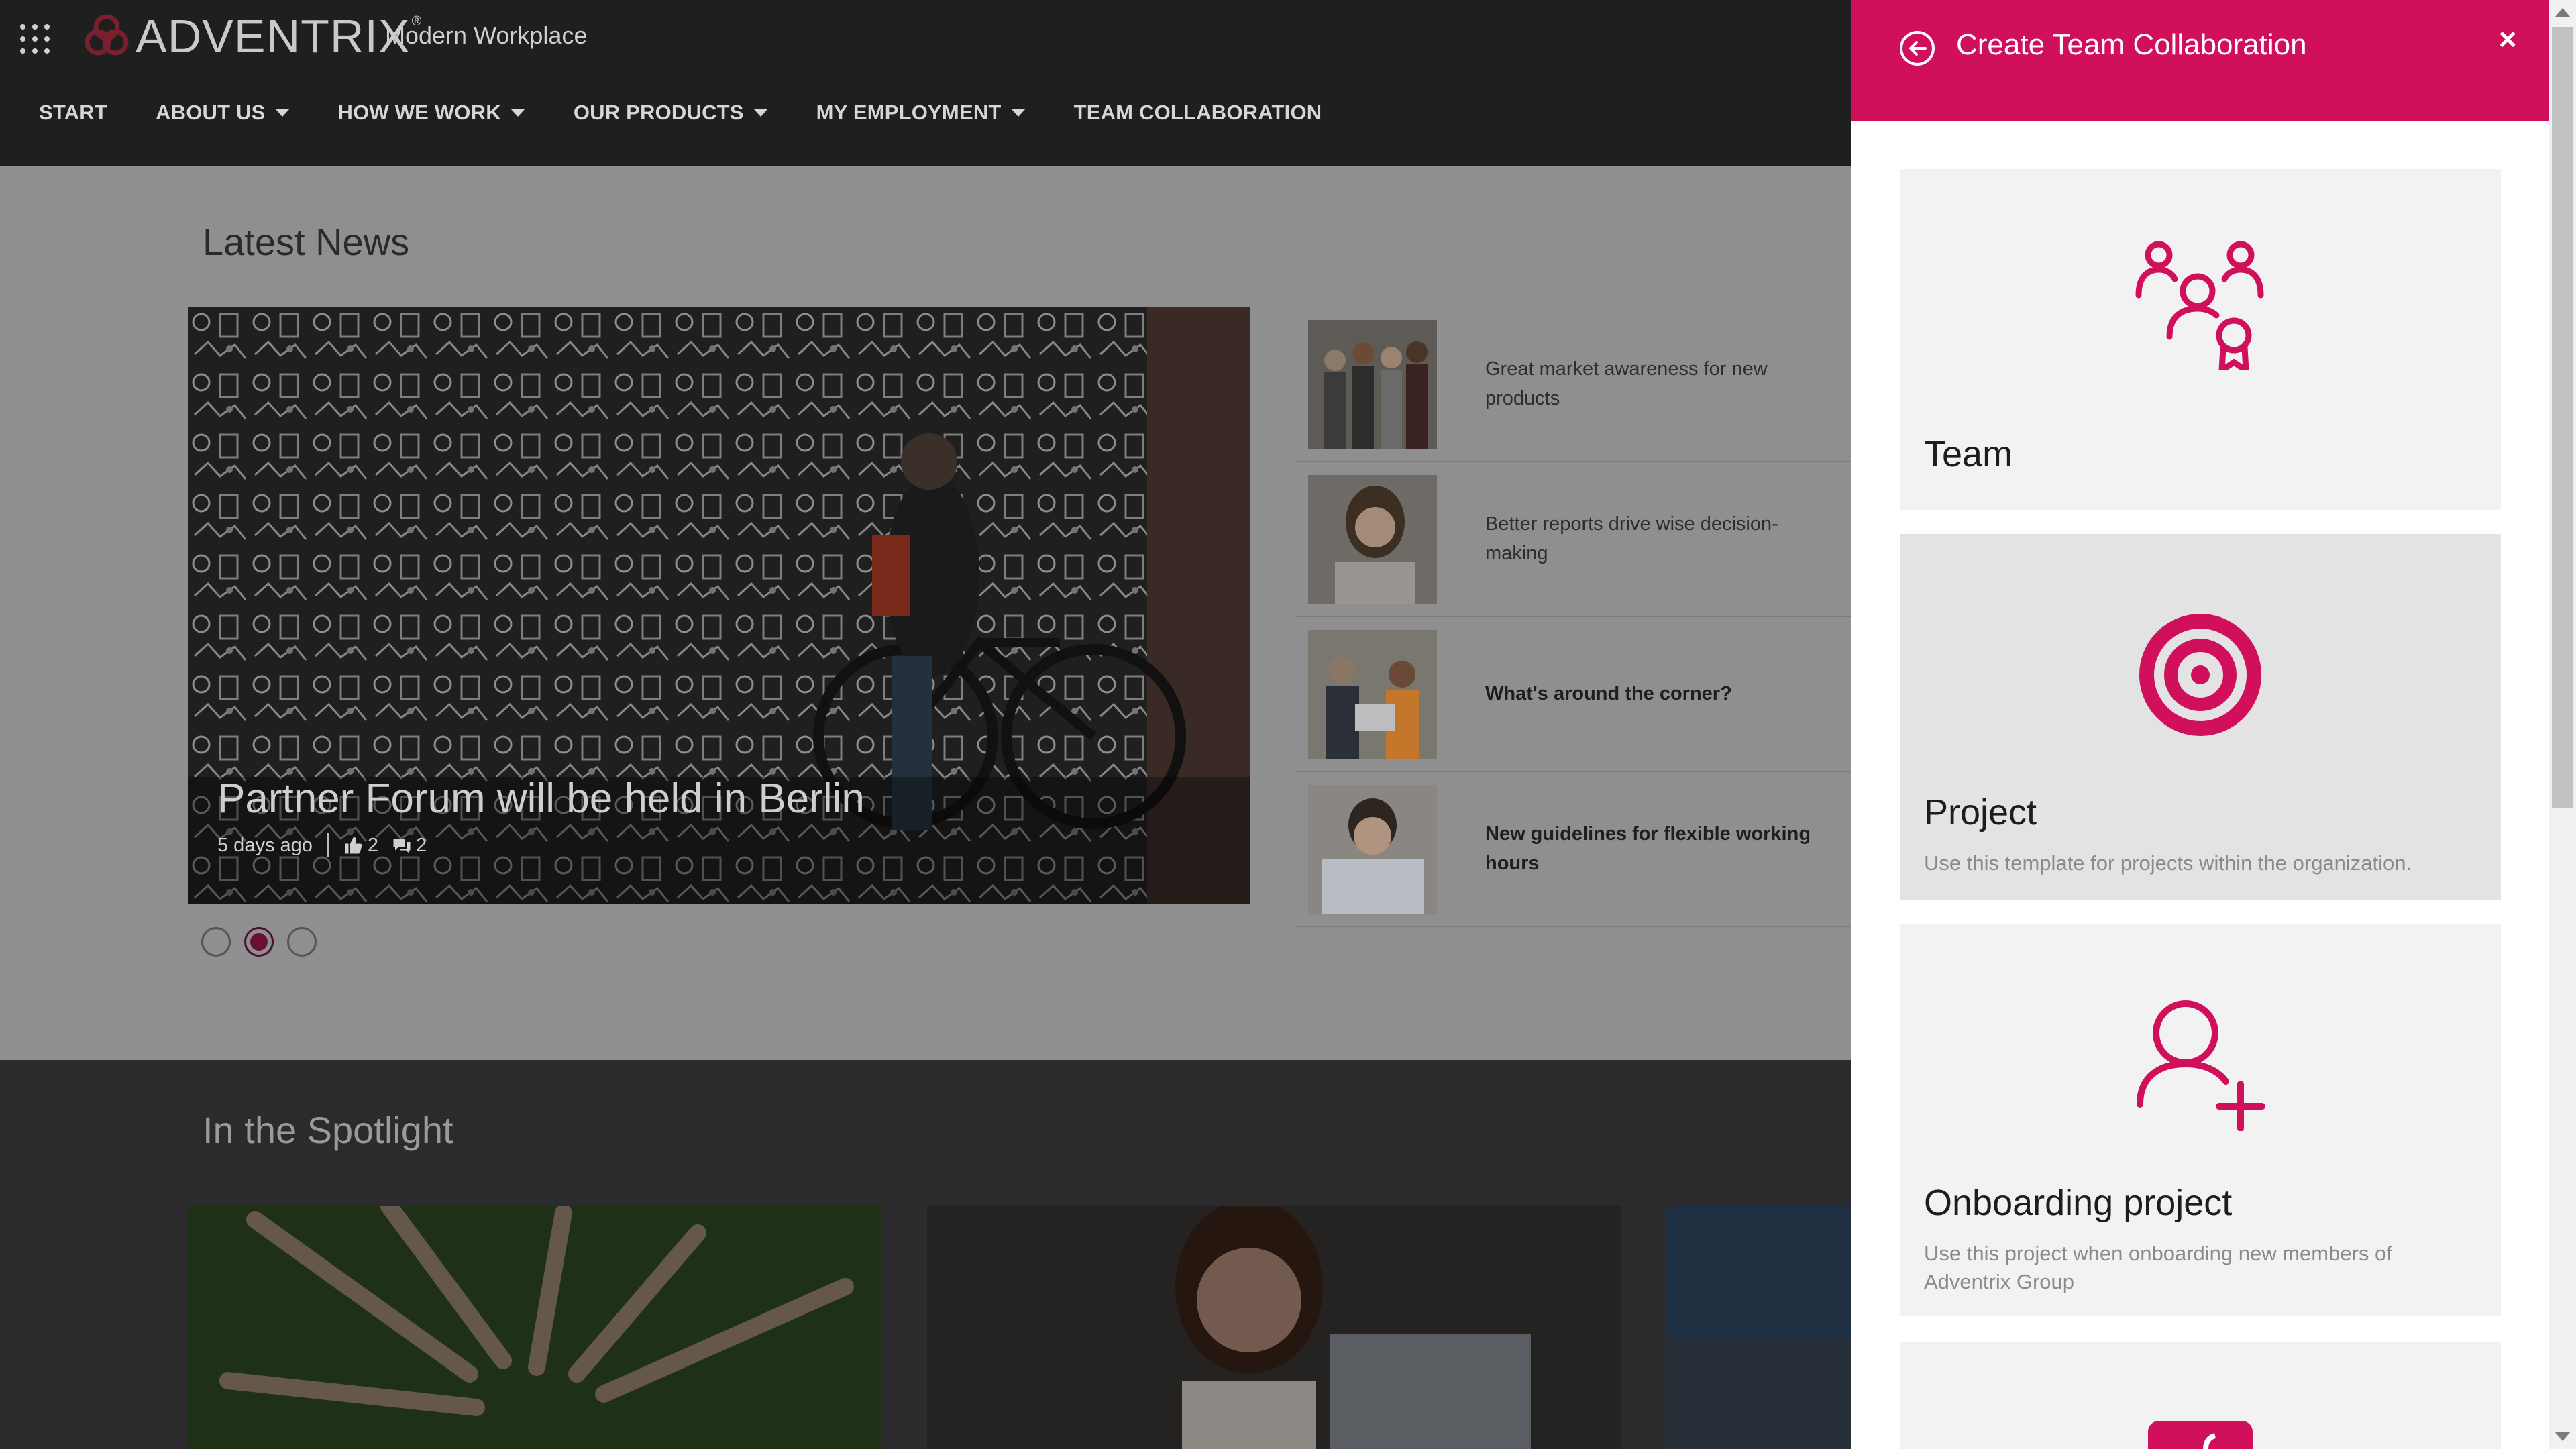  What do you see at coordinates (328, 1130) in the screenshot?
I see `section-title: In the Spotlight` at bounding box center [328, 1130].